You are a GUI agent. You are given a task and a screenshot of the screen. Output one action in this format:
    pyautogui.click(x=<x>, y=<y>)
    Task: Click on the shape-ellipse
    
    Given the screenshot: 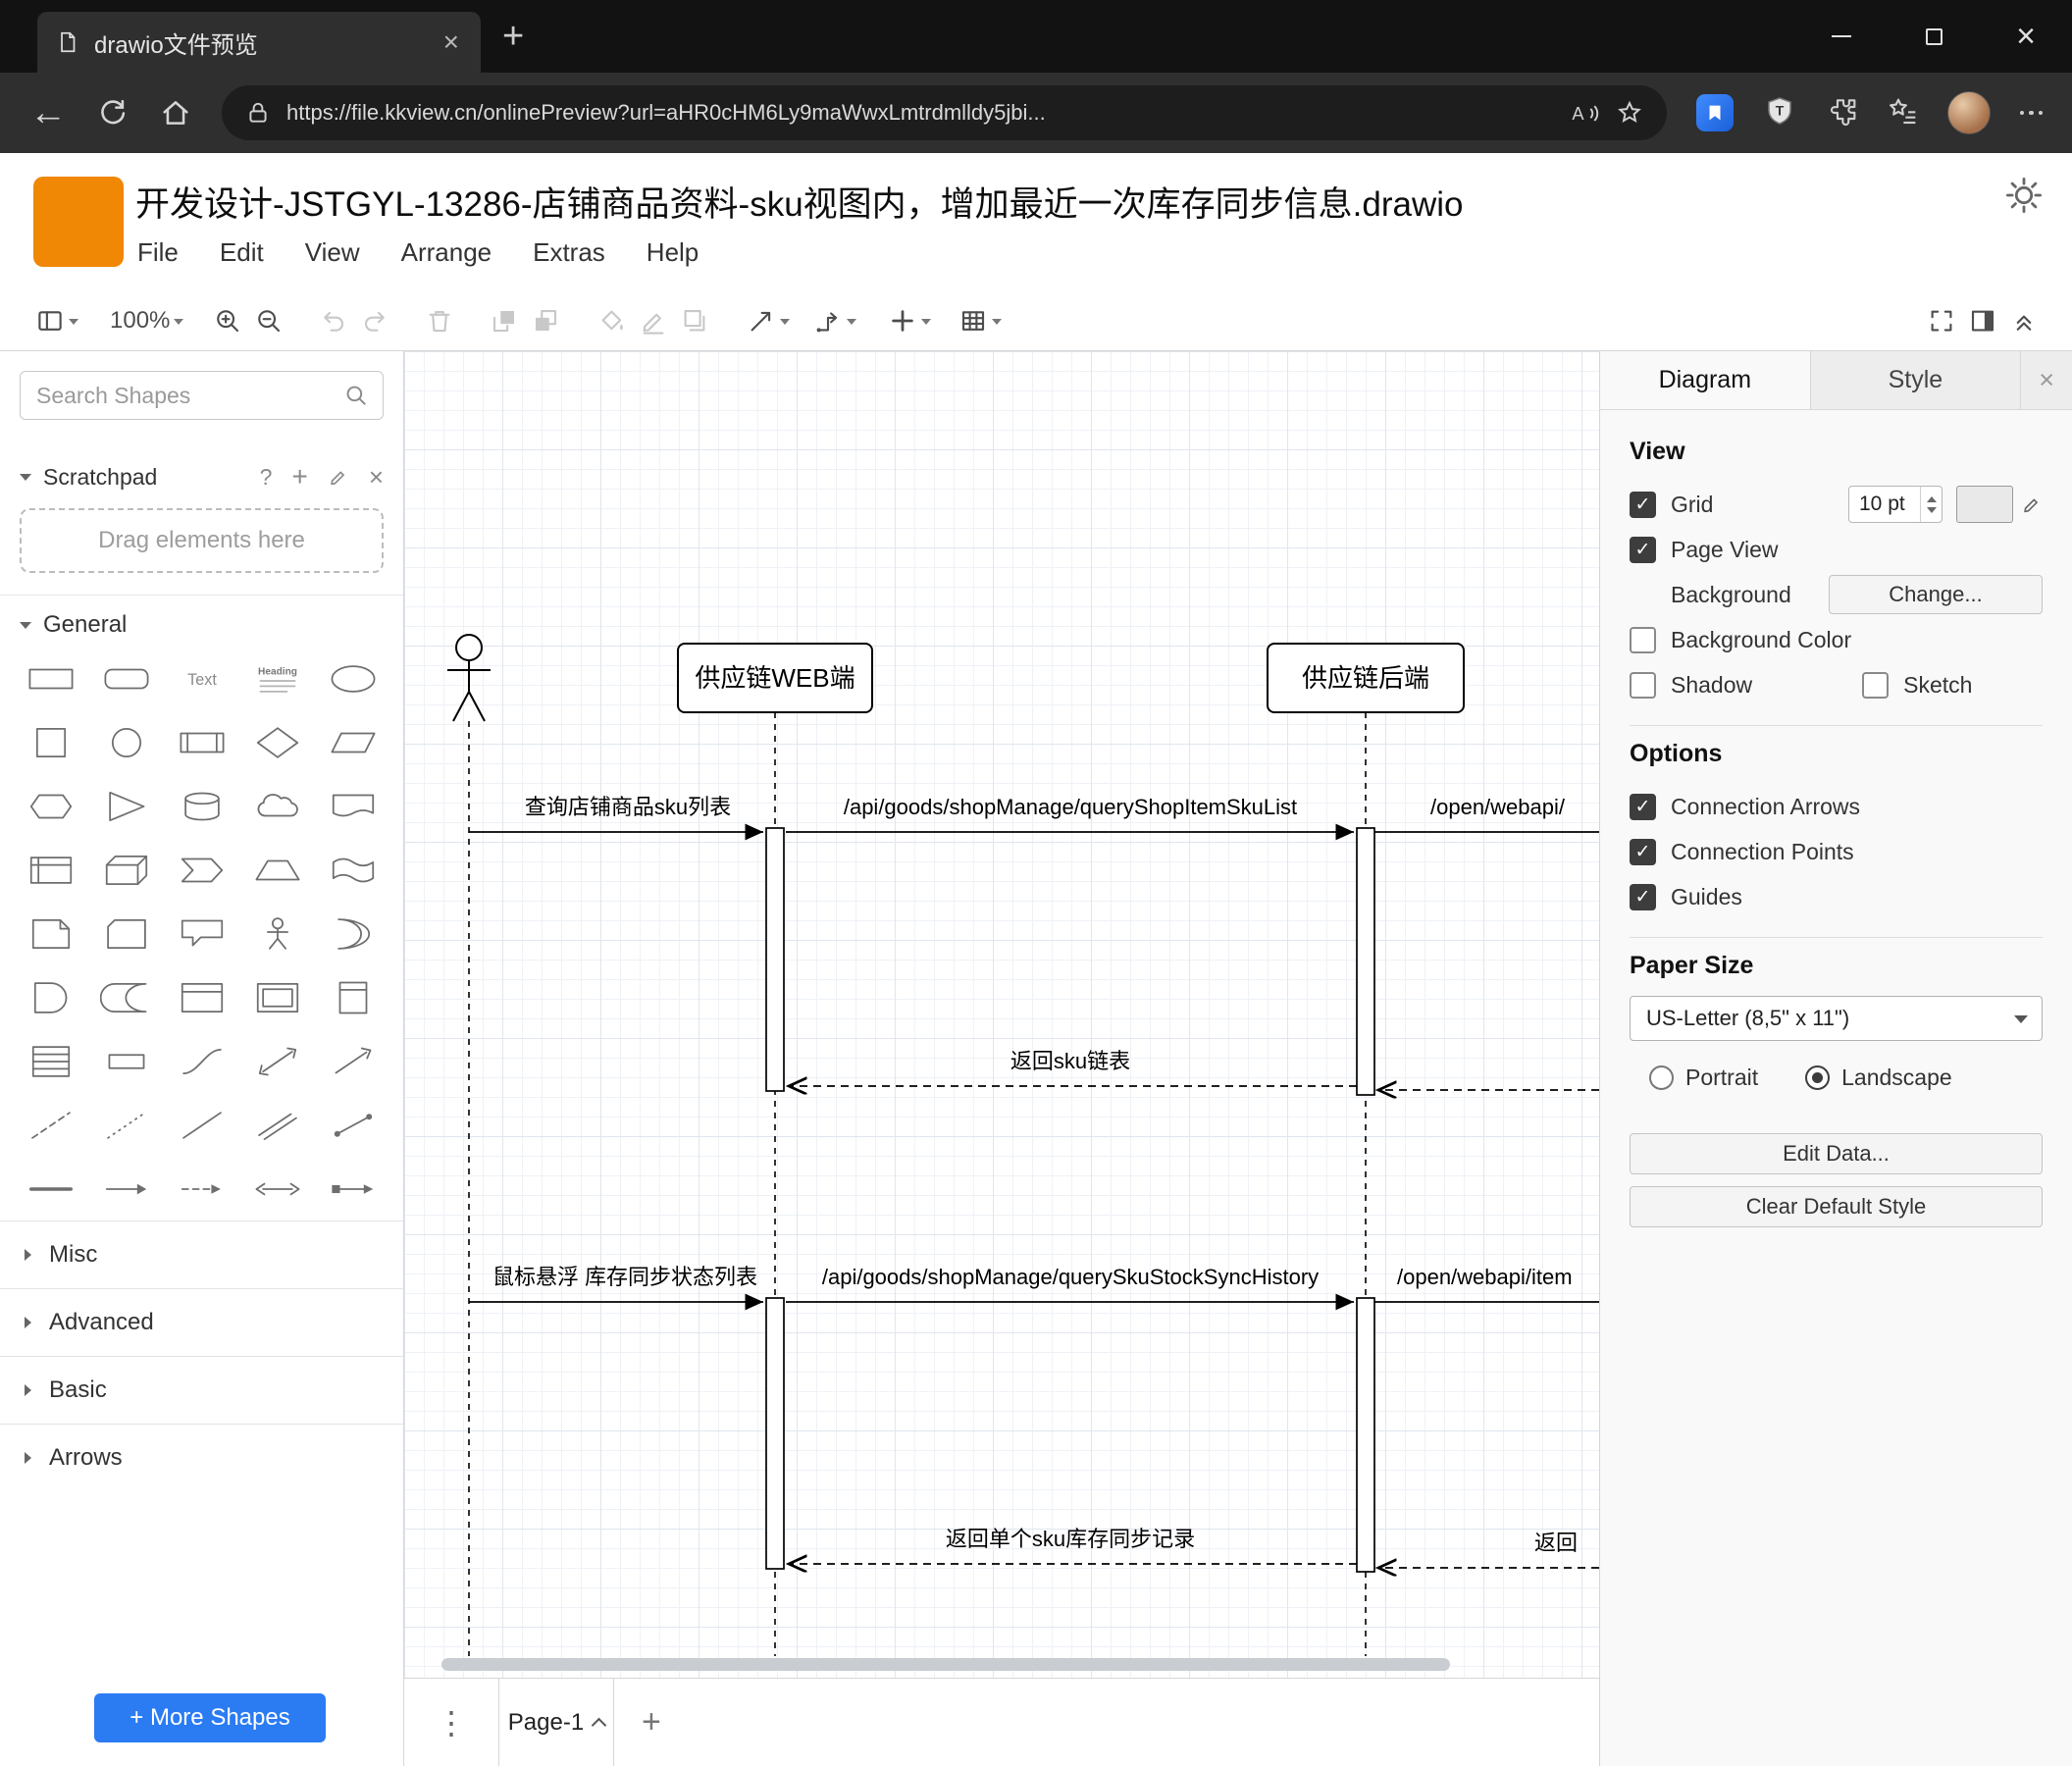 What is the action you would take?
    pyautogui.click(x=352, y=679)
    